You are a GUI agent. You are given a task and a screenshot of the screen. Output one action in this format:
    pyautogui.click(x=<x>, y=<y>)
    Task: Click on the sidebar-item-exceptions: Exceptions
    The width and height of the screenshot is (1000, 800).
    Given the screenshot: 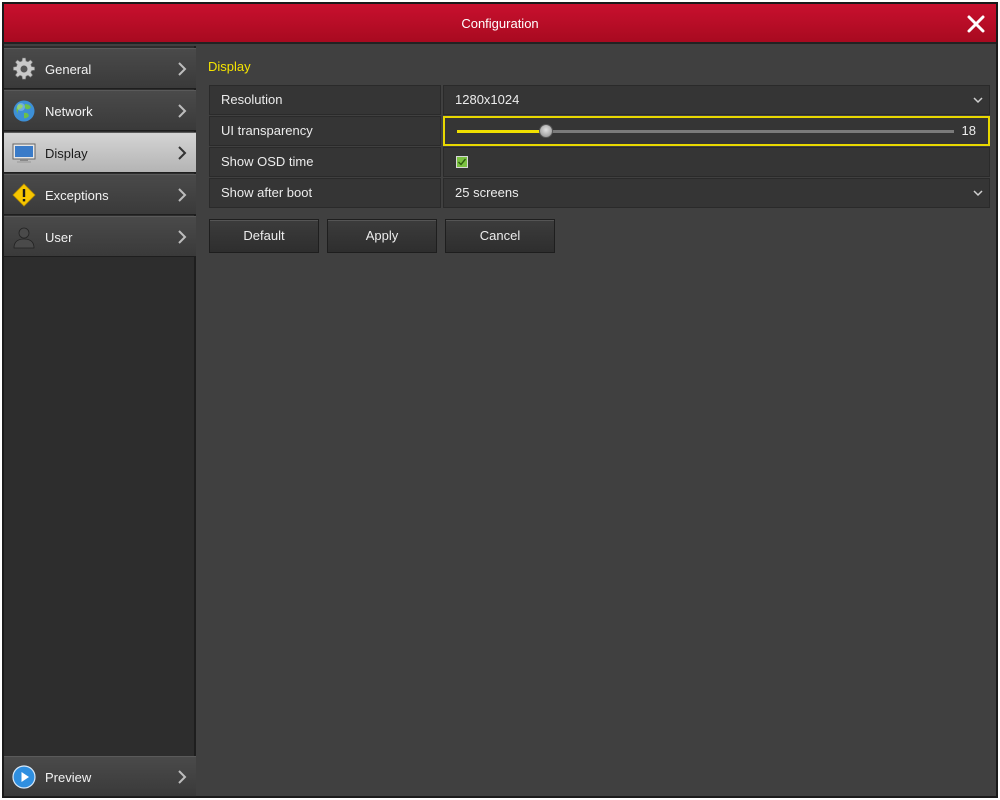 What is the action you would take?
    pyautogui.click(x=100, y=194)
    